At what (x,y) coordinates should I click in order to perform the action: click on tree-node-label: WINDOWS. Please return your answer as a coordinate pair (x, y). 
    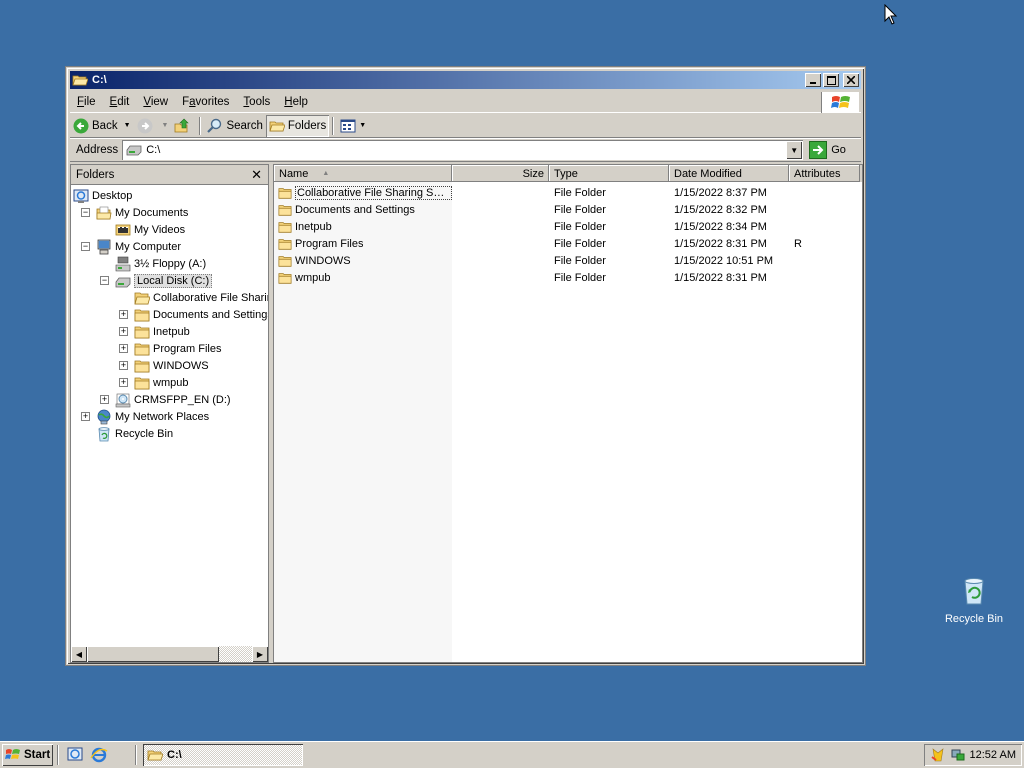
    Looking at the image, I should click on (181, 365).